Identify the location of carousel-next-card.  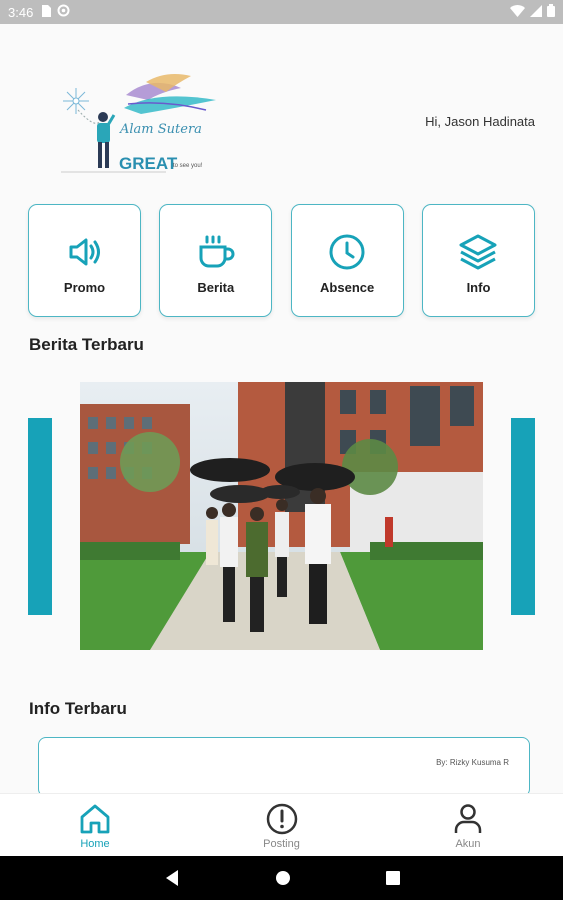
(523, 516).